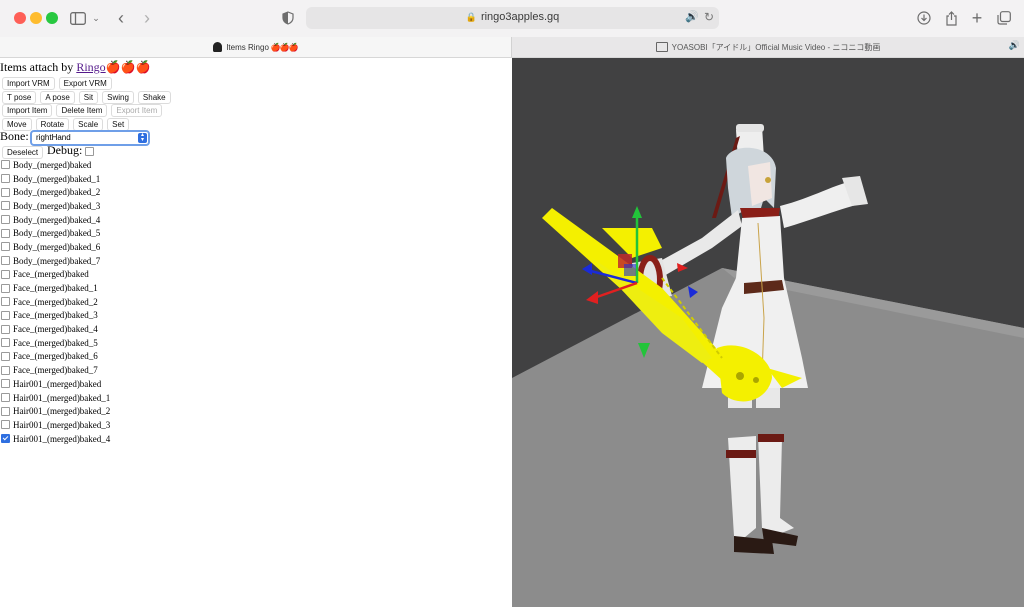 This screenshot has width=1024, height=607. I want to click on item-row: Hair001_(merged)baked, so click(55, 384).